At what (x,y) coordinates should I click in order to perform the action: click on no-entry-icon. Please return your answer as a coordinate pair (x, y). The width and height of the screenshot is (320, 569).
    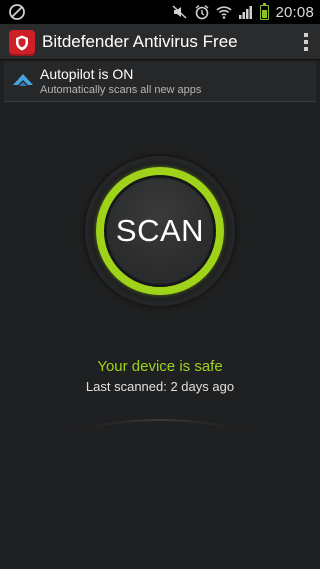
    Looking at the image, I should click on (17, 12).